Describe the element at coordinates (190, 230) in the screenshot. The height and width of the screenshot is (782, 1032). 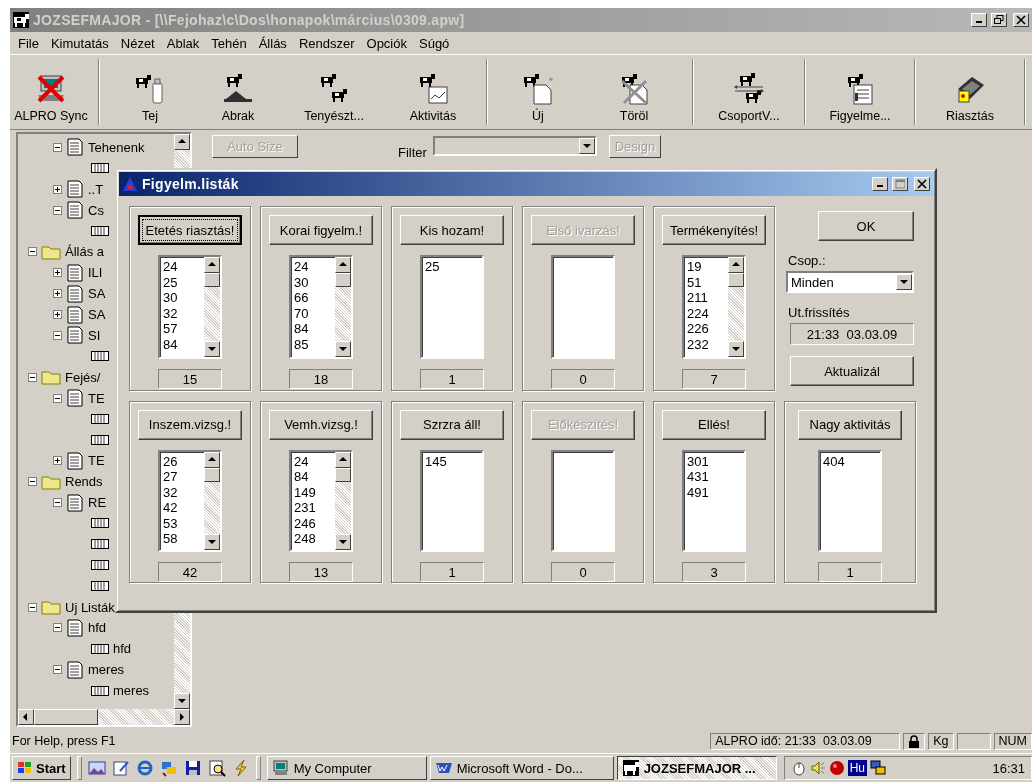
I see `list-button: Etetés riasztás!` at that location.